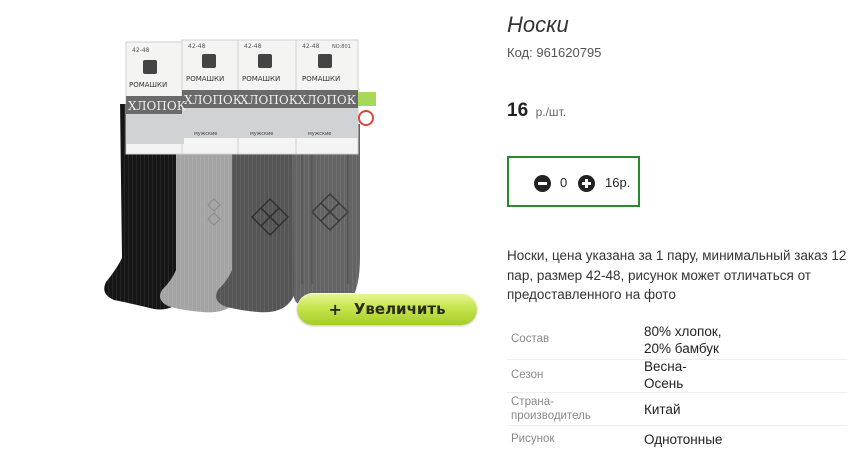 The width and height of the screenshot is (852, 472). Describe the element at coordinates (571, 409) in the screenshot. I see `attr-label-country: Страна- производитель` at that location.